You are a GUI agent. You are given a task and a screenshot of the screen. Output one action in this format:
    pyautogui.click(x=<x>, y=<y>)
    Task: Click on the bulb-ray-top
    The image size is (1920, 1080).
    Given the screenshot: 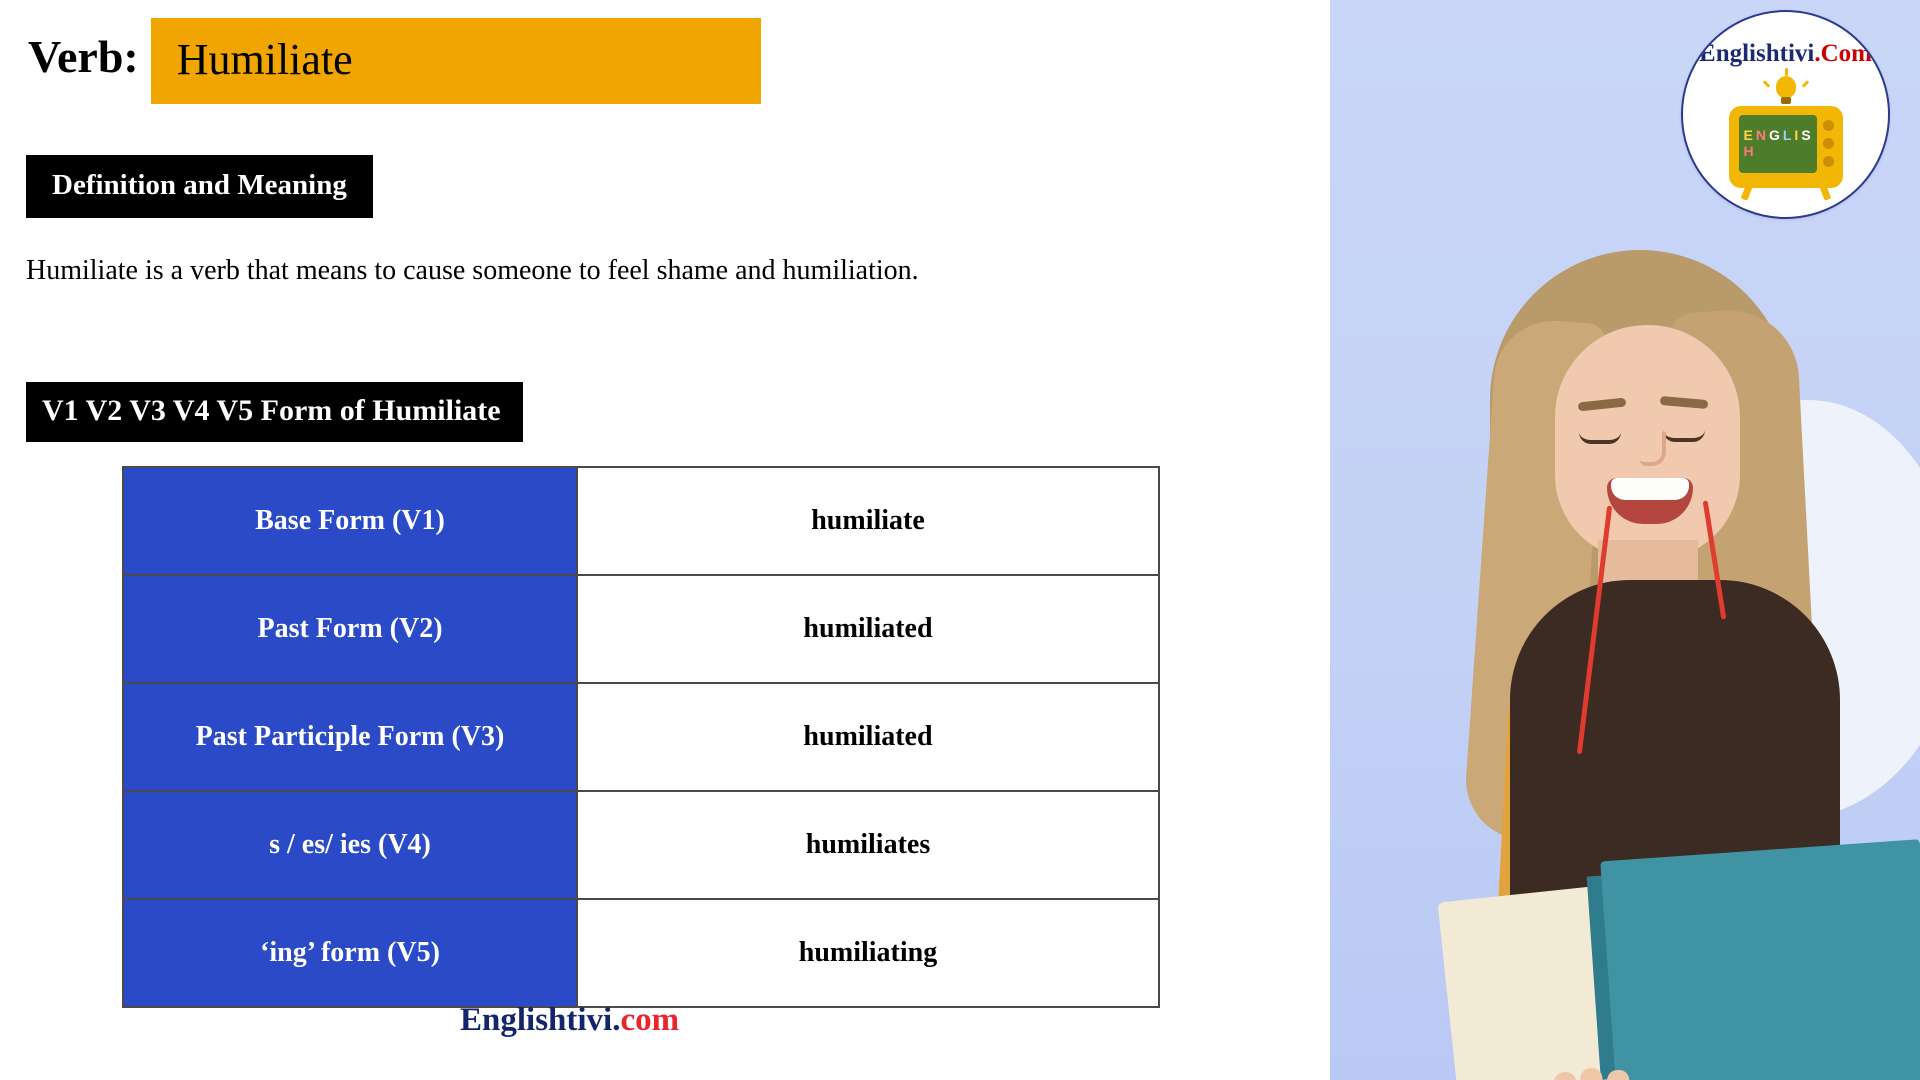 What is the action you would take?
    pyautogui.click(x=1786, y=72)
    